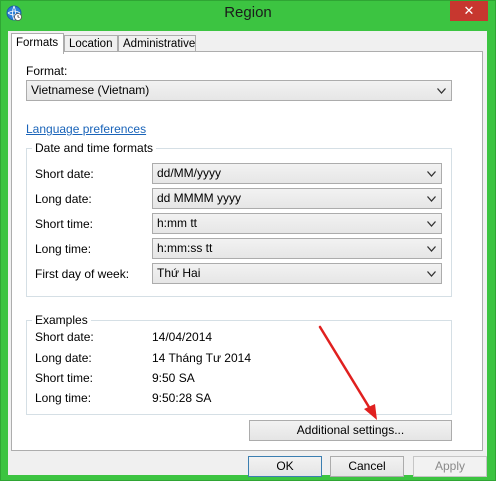 The width and height of the screenshot is (496, 481). I want to click on short-time-dropdown: h:mm tt, so click(297, 223).